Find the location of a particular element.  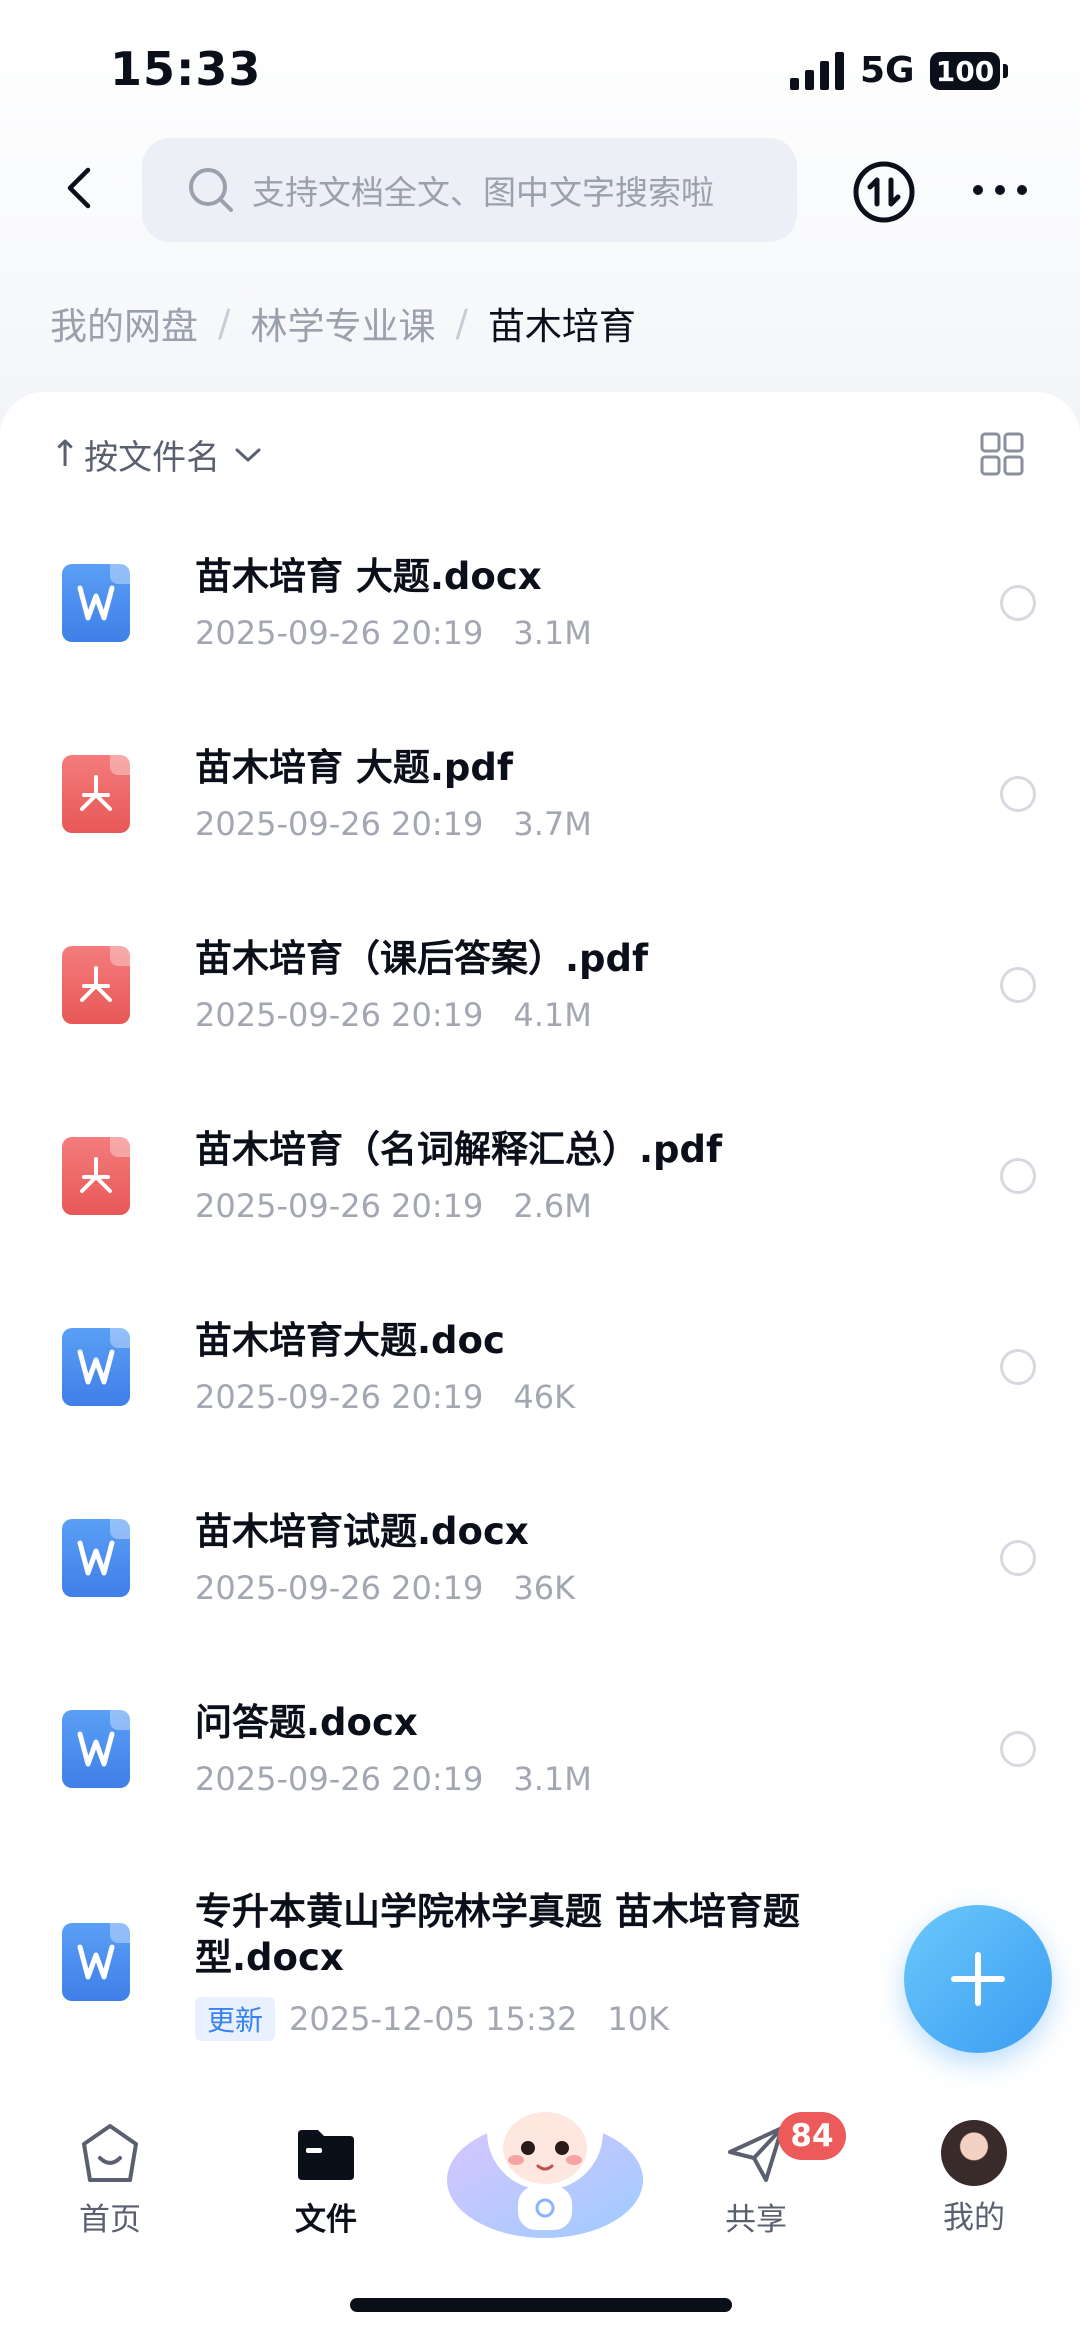

search-input: 支持文档全文、图中文字搜索啦 is located at coordinates (469, 190).